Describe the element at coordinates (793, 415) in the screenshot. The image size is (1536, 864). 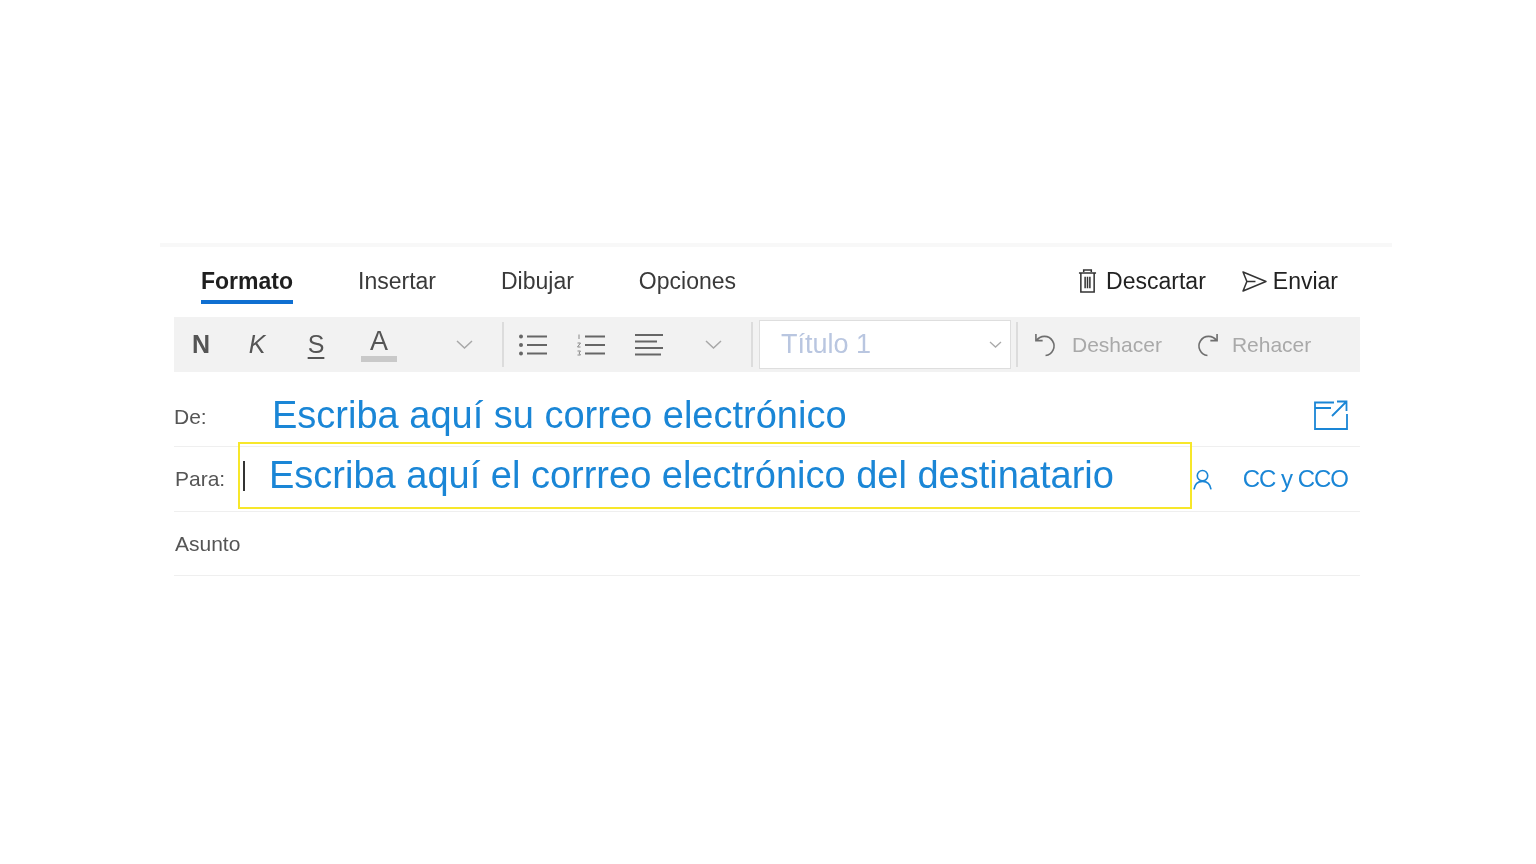
I see `sender-field: Escriba aquí su correo electrónico` at that location.